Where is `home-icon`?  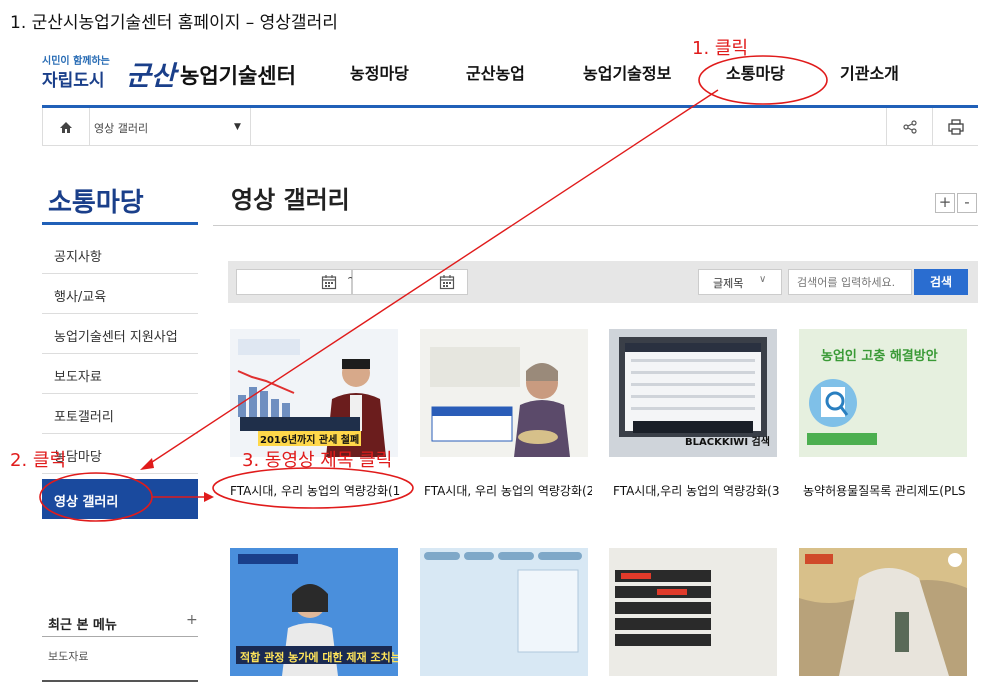
home-icon is located at coordinates (66, 127).